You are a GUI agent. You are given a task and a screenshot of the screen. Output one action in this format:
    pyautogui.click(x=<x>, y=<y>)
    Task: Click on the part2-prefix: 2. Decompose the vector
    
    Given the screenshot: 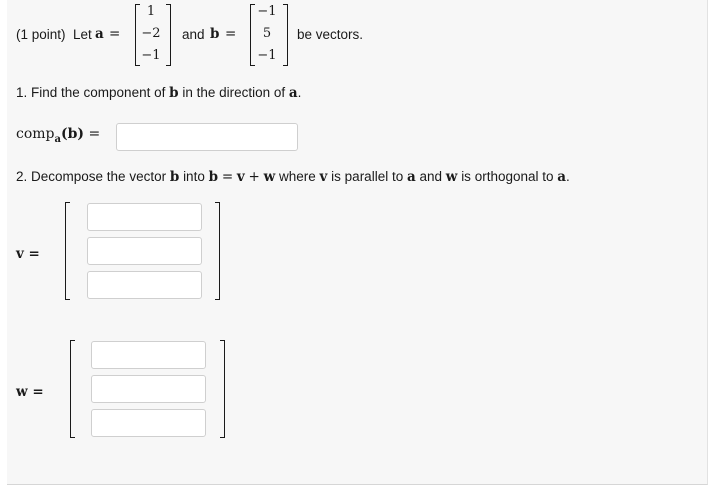 What is the action you would take?
    pyautogui.click(x=91, y=176)
    